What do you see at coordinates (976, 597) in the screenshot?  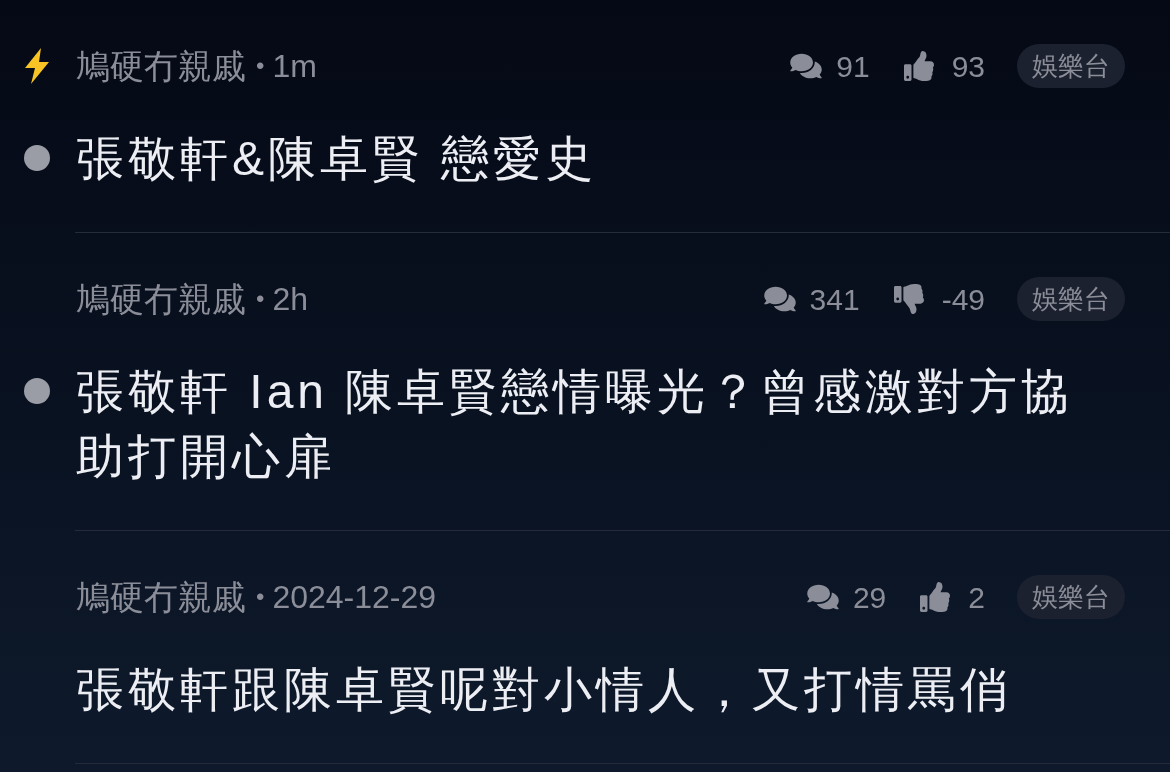 I see `vote-count: 2` at bounding box center [976, 597].